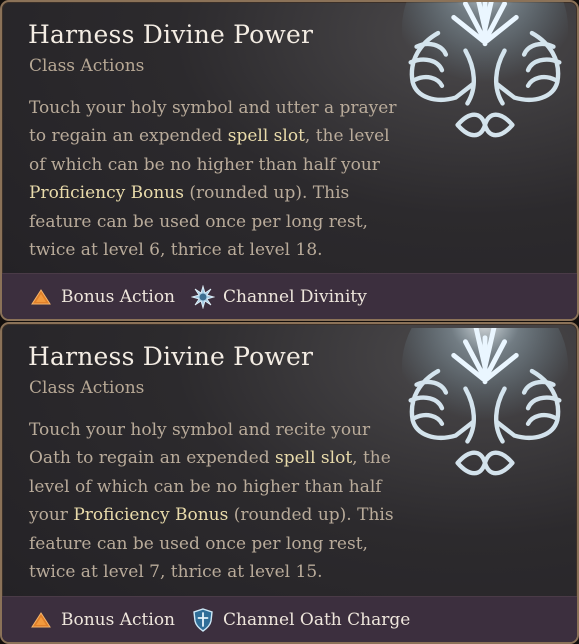 The width and height of the screenshot is (579, 644). What do you see at coordinates (295, 296) in the screenshot?
I see `channel-divinity-label: Channel Divinity` at bounding box center [295, 296].